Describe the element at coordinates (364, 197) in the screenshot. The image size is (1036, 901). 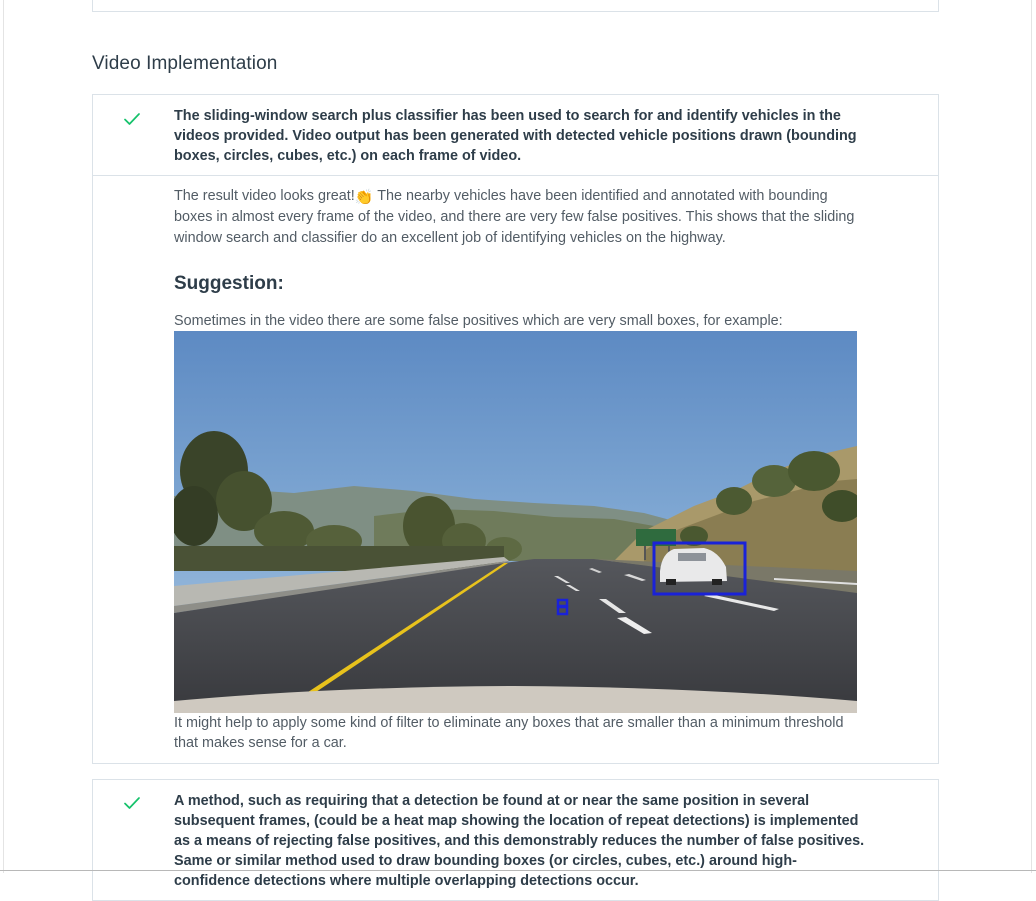
I see `clapping-hands-icon: 👏` at that location.